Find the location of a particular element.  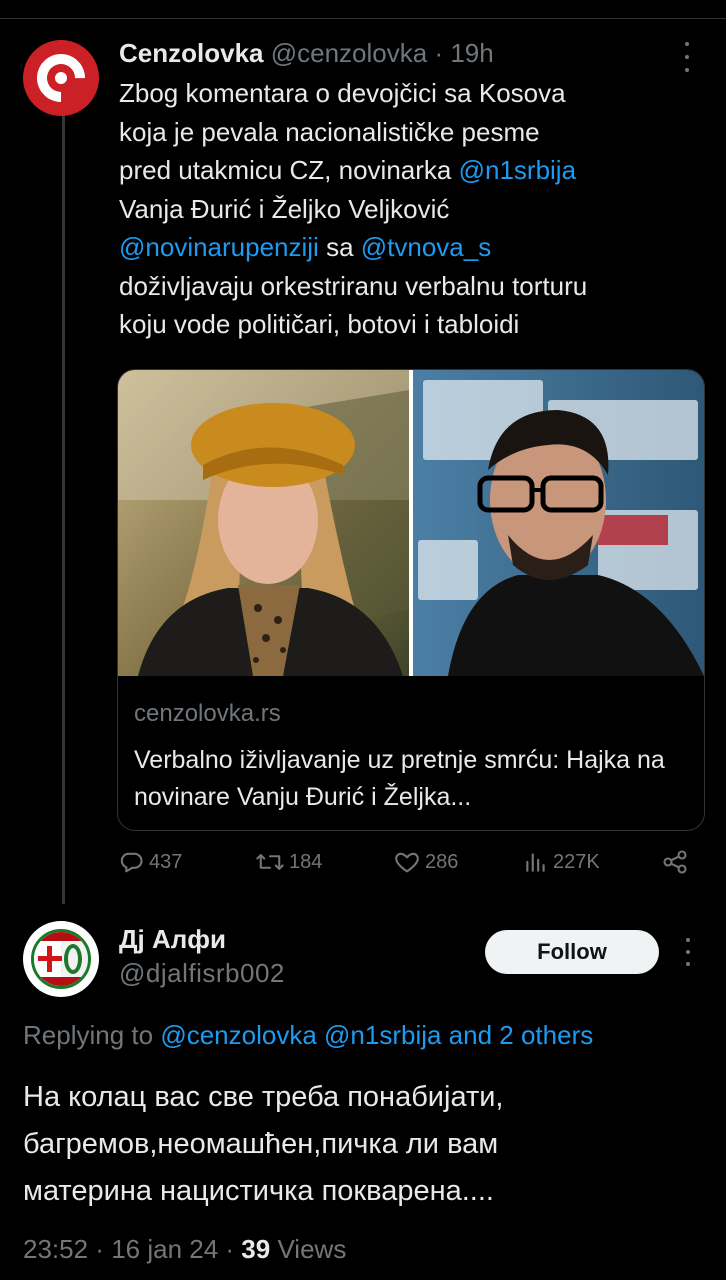

tweet2-more-icon is located at coordinates (688, 952).